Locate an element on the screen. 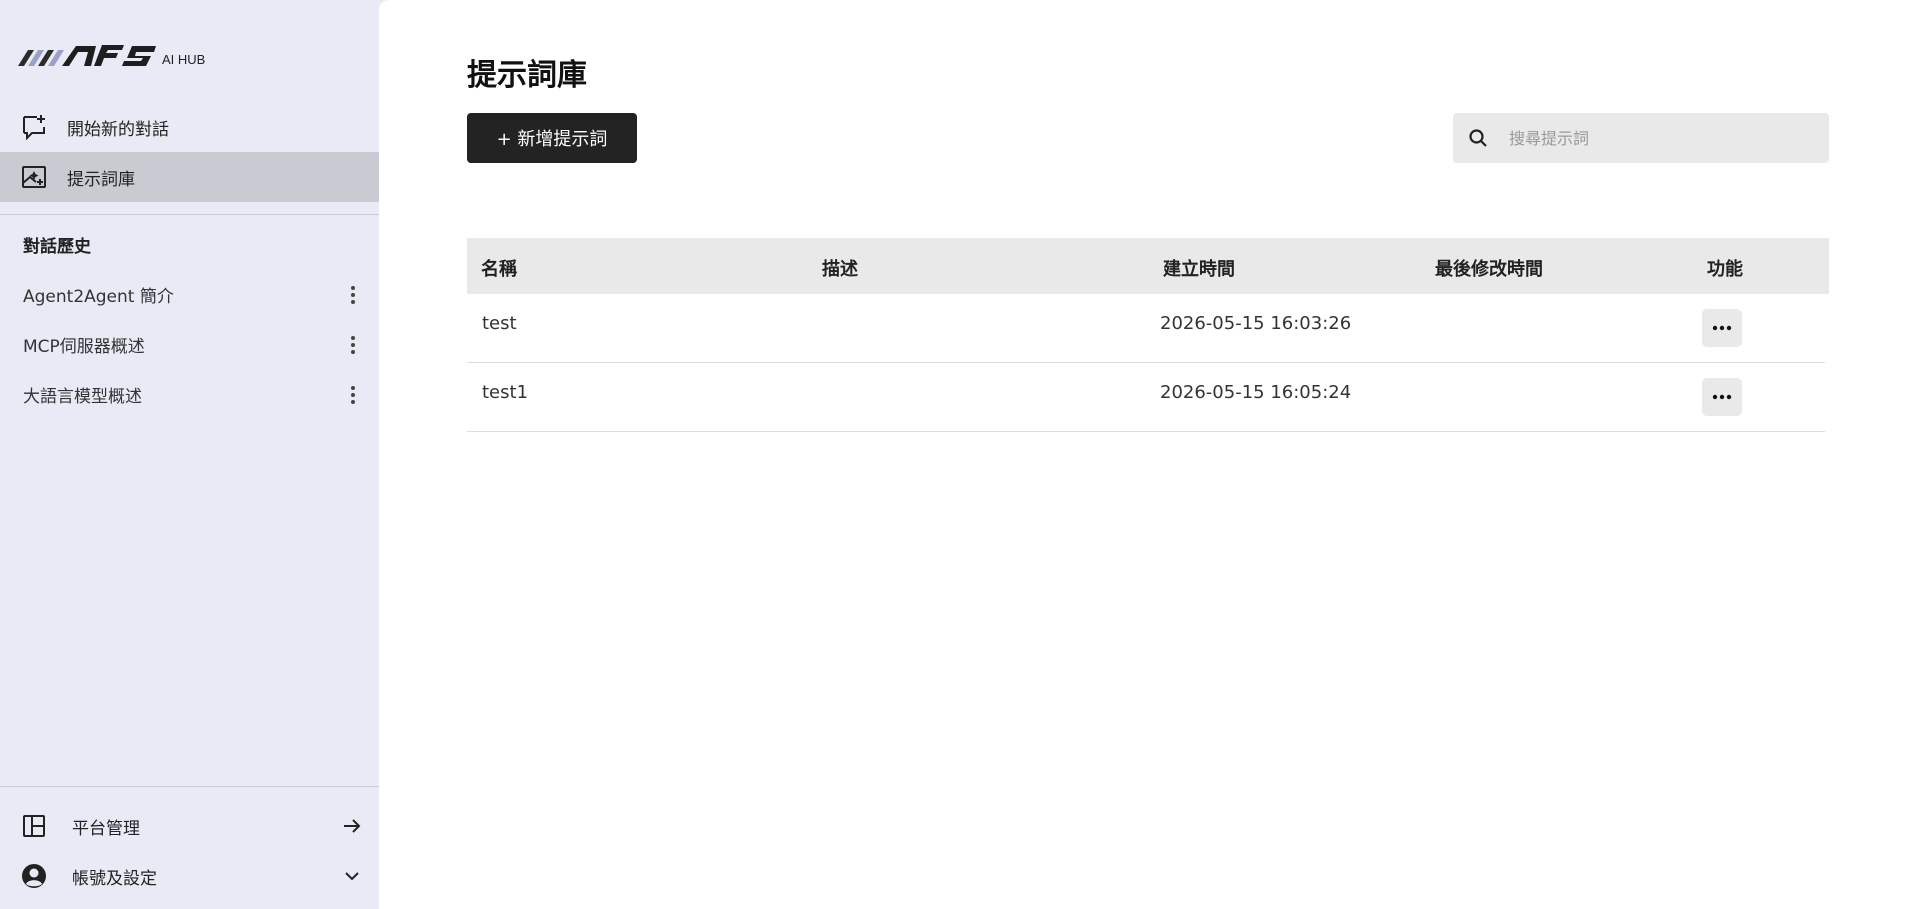 Image resolution: width=1906 pixels, height=909 pixels. history-item: 大語言模型概述 is located at coordinates (189, 394).